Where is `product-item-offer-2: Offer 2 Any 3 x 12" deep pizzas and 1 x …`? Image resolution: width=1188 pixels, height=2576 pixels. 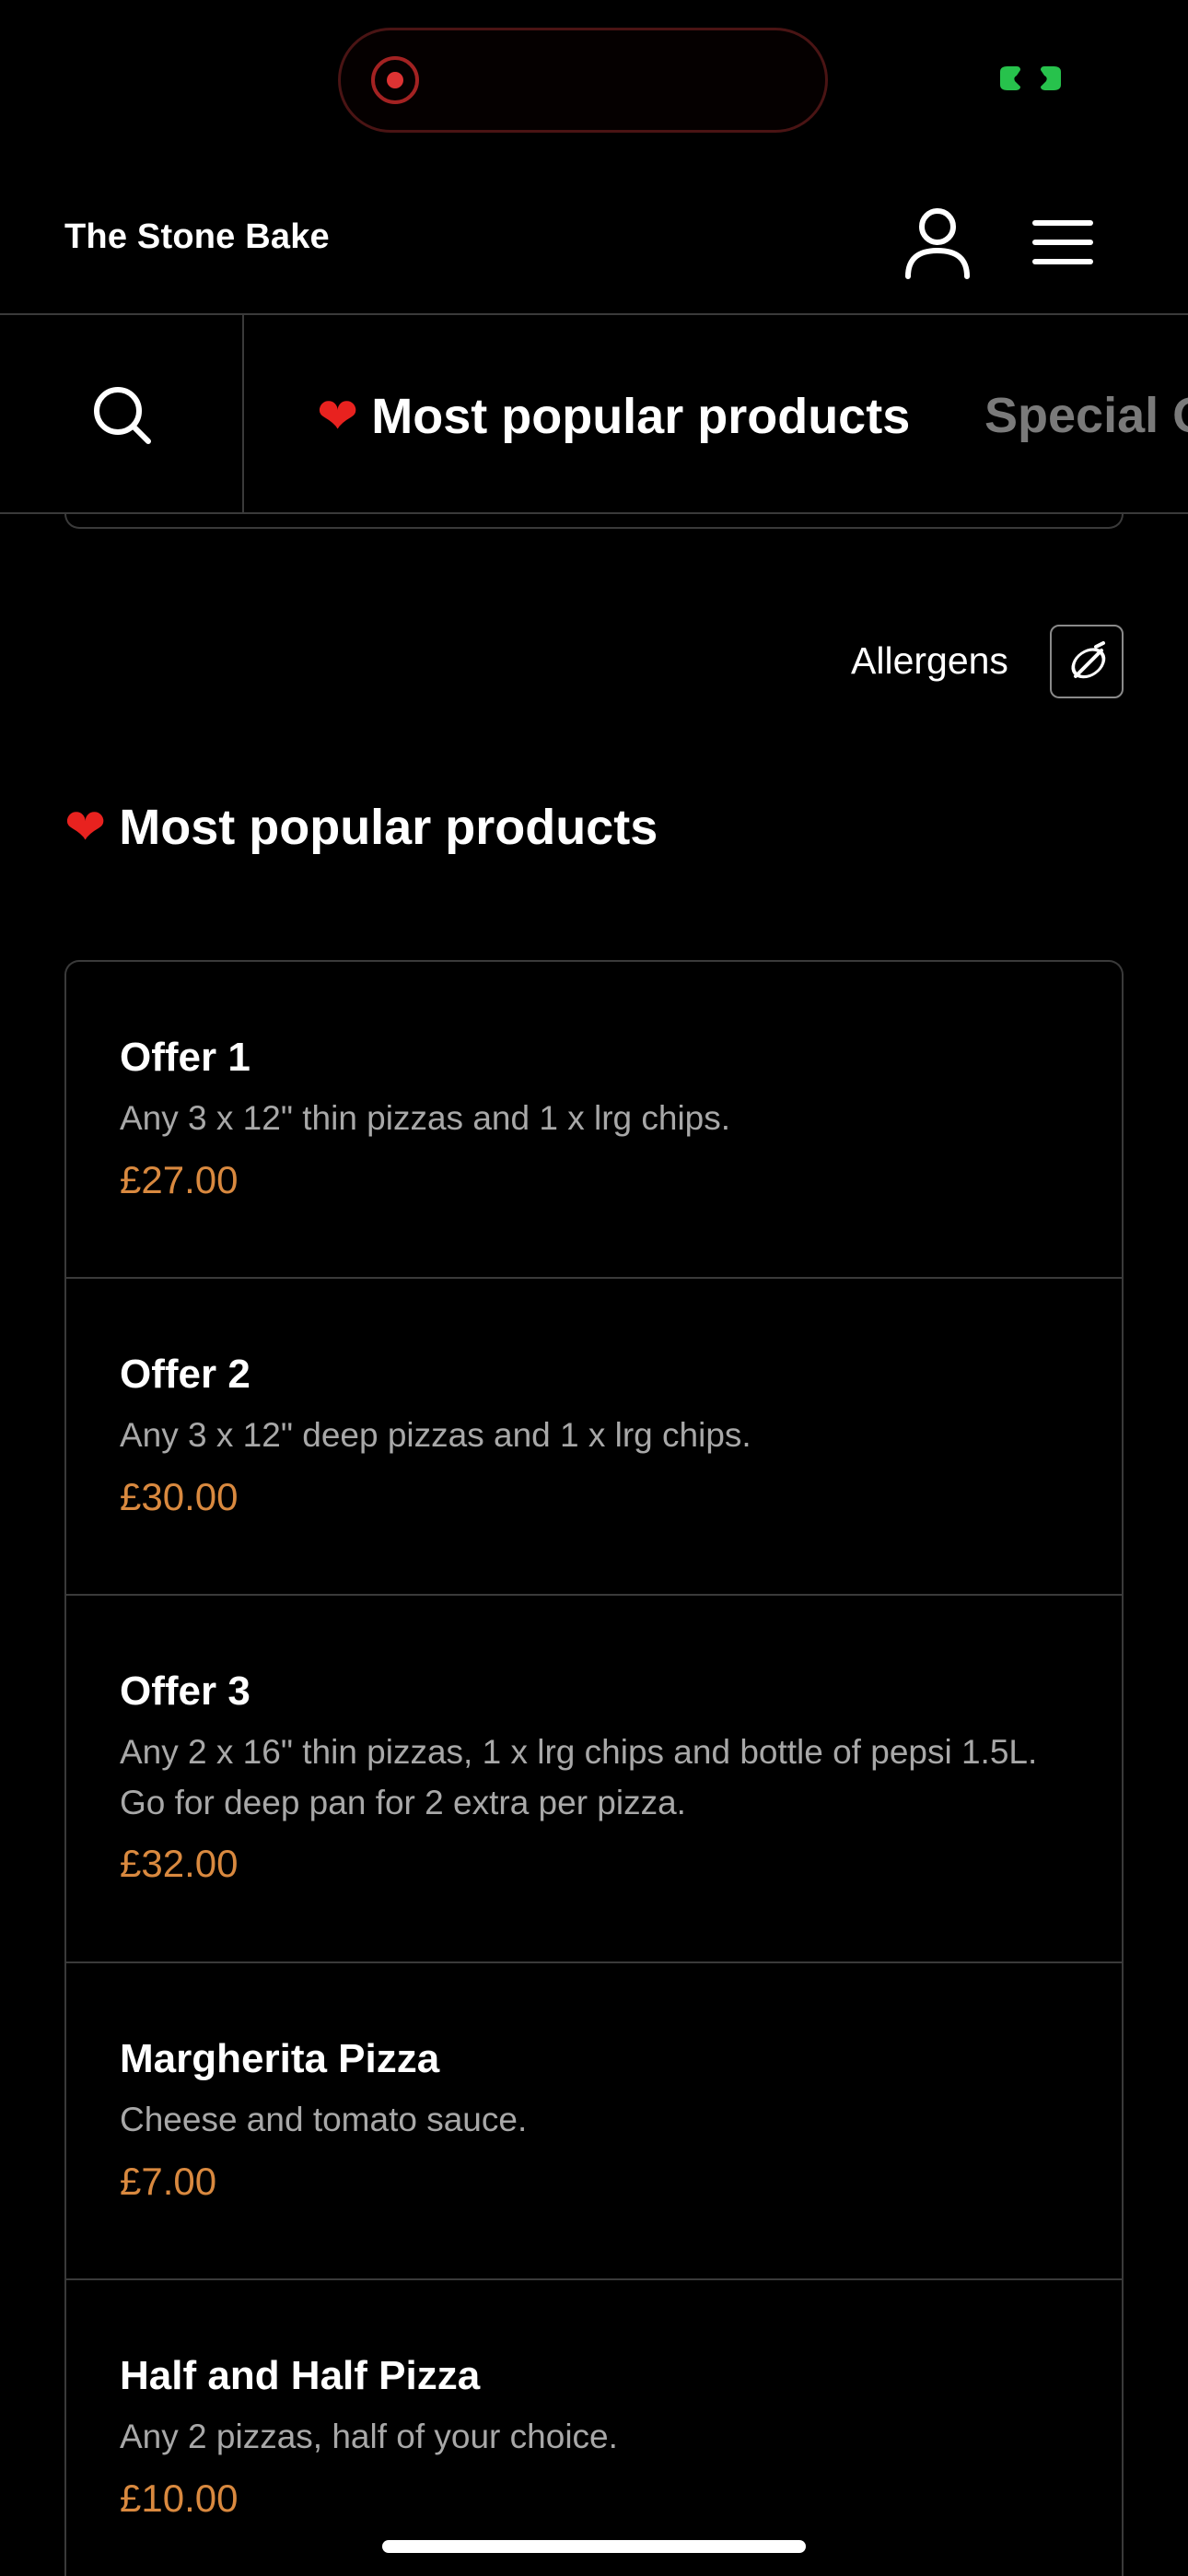 product-item-offer-2: Offer 2 Any 3 x 12" deep pizzas and 1 x … is located at coordinates (594, 1437).